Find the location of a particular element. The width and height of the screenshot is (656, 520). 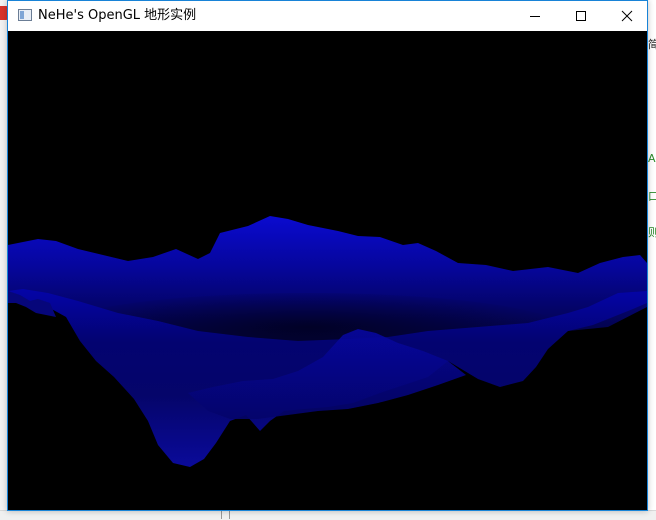

maximize-button is located at coordinates (581, 16).